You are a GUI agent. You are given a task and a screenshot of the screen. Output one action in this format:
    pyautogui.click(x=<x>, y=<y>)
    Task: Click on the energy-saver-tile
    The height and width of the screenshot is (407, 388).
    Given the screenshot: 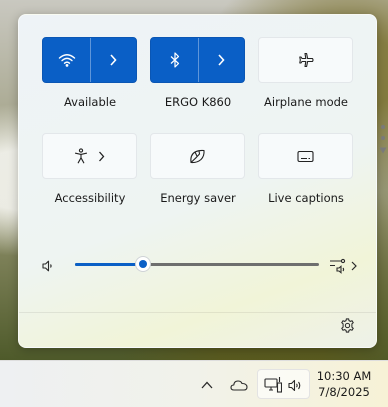 What is the action you would take?
    pyautogui.click(x=197, y=156)
    